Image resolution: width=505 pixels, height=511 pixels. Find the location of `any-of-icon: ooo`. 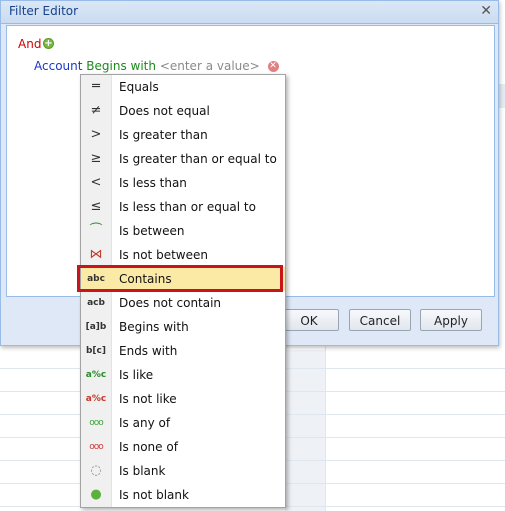

any-of-icon: ooo is located at coordinates (96, 423).